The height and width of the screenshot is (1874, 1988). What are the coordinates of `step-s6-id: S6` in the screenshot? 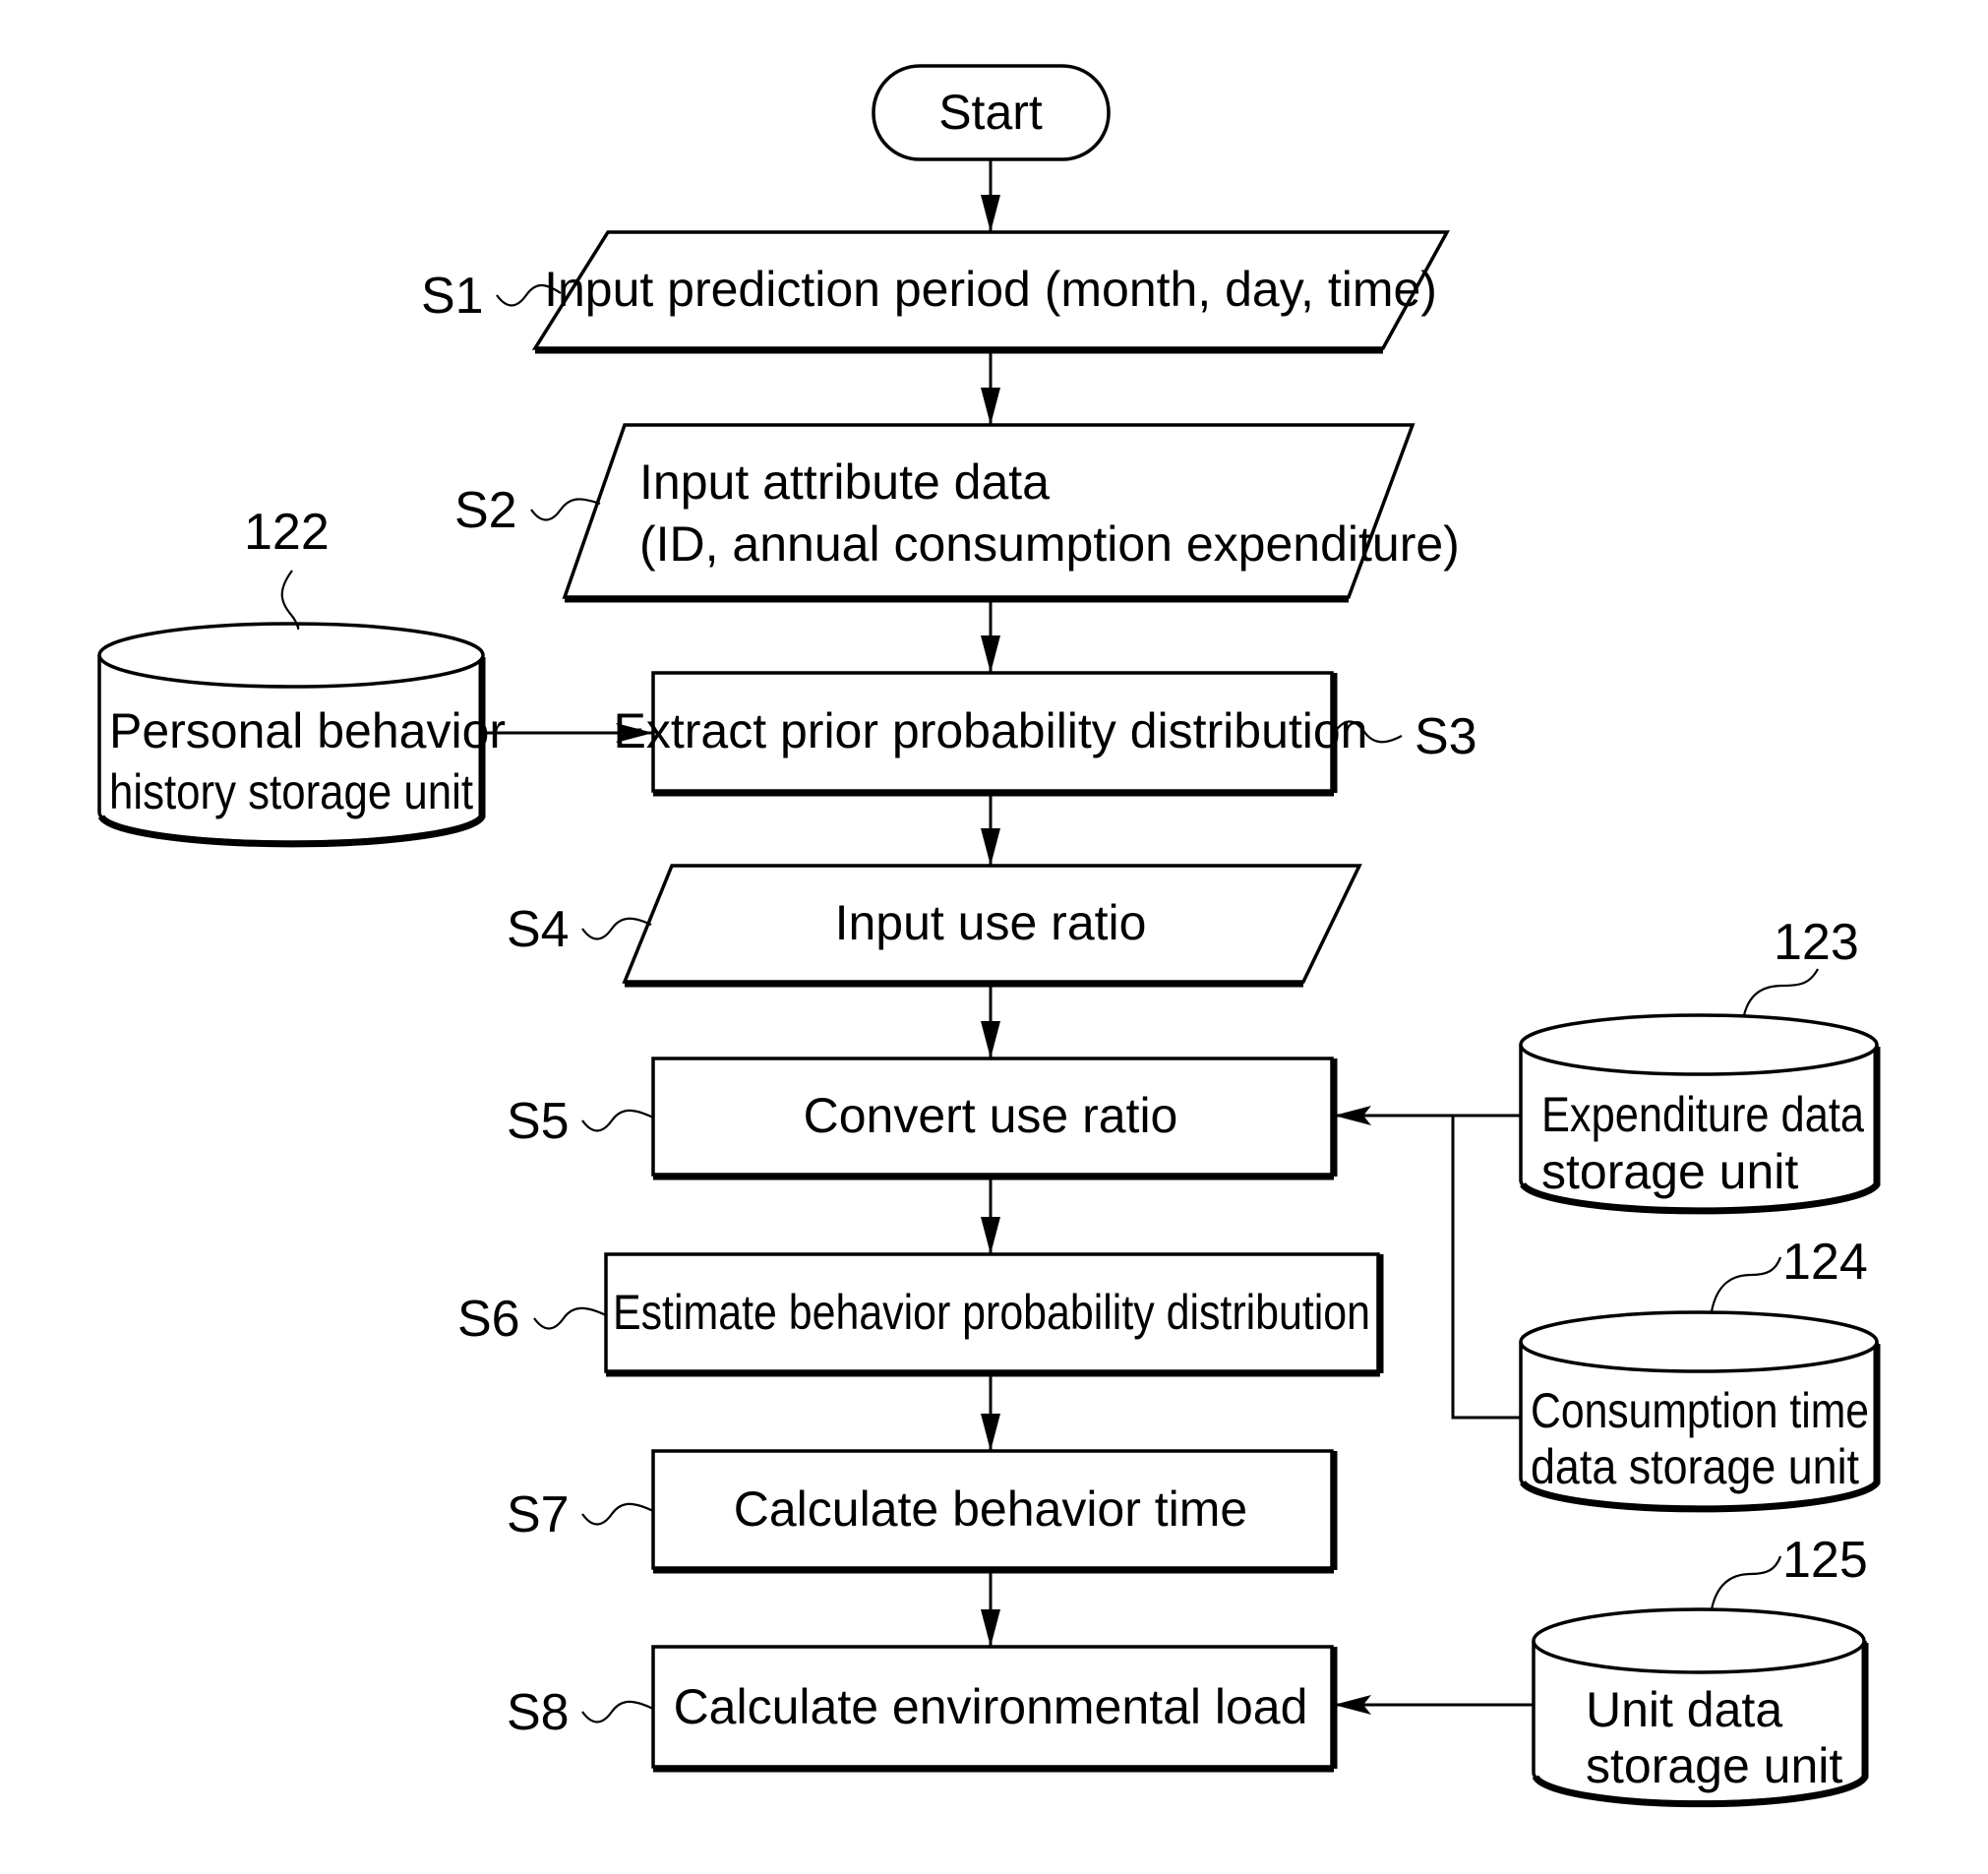 It's located at (532, 1319).